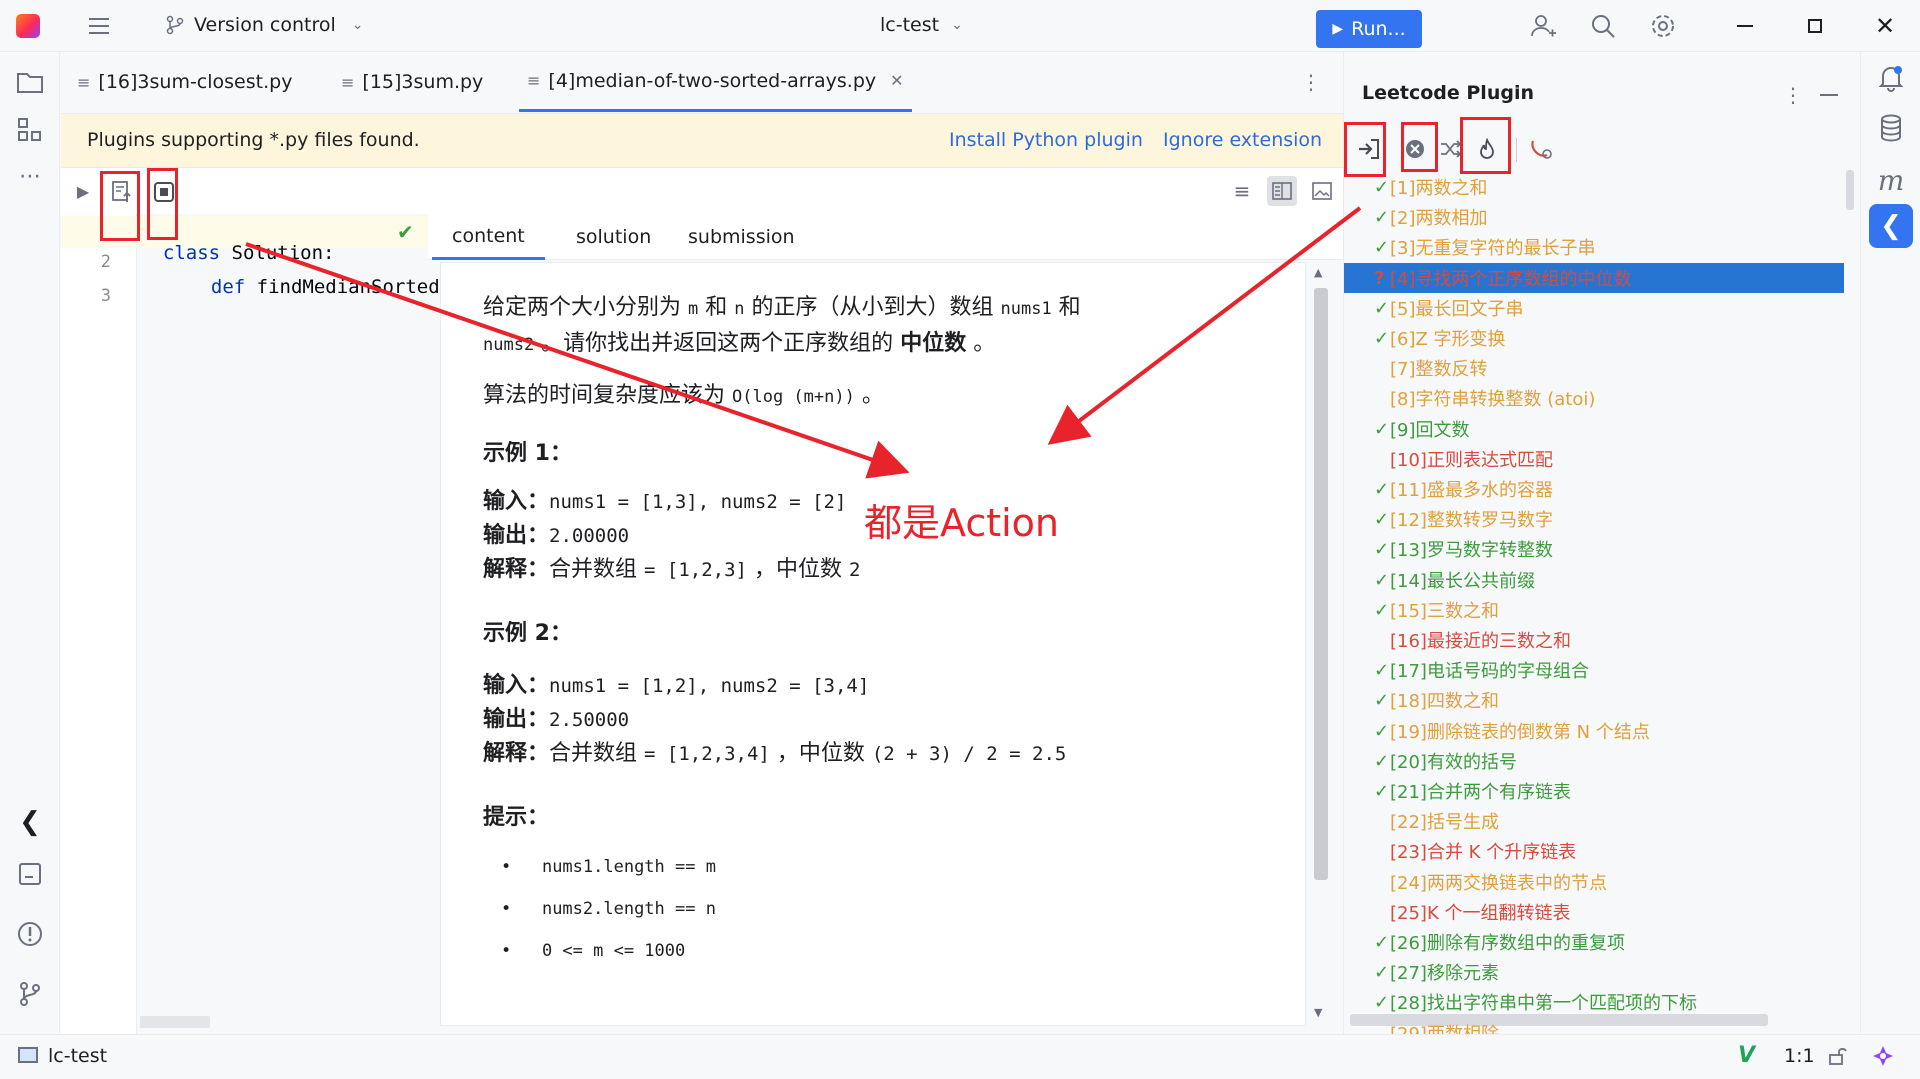  What do you see at coordinates (715, 82) in the screenshot?
I see `tab-median-of-two-sorted-arrays: ≡ [4]median-of-two-sorted-arrays.py ✕` at bounding box center [715, 82].